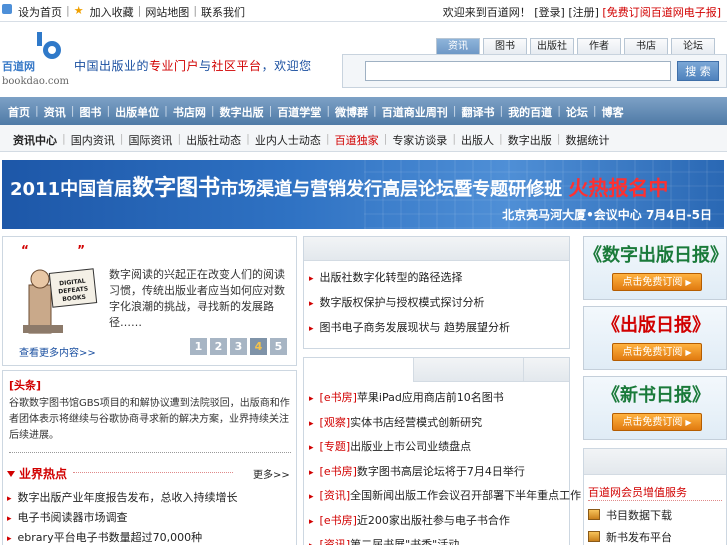 This screenshot has width=727, height=545. What do you see at coordinates (477, 140) in the screenshot?
I see `sub-nav-item: 出版人` at bounding box center [477, 140].